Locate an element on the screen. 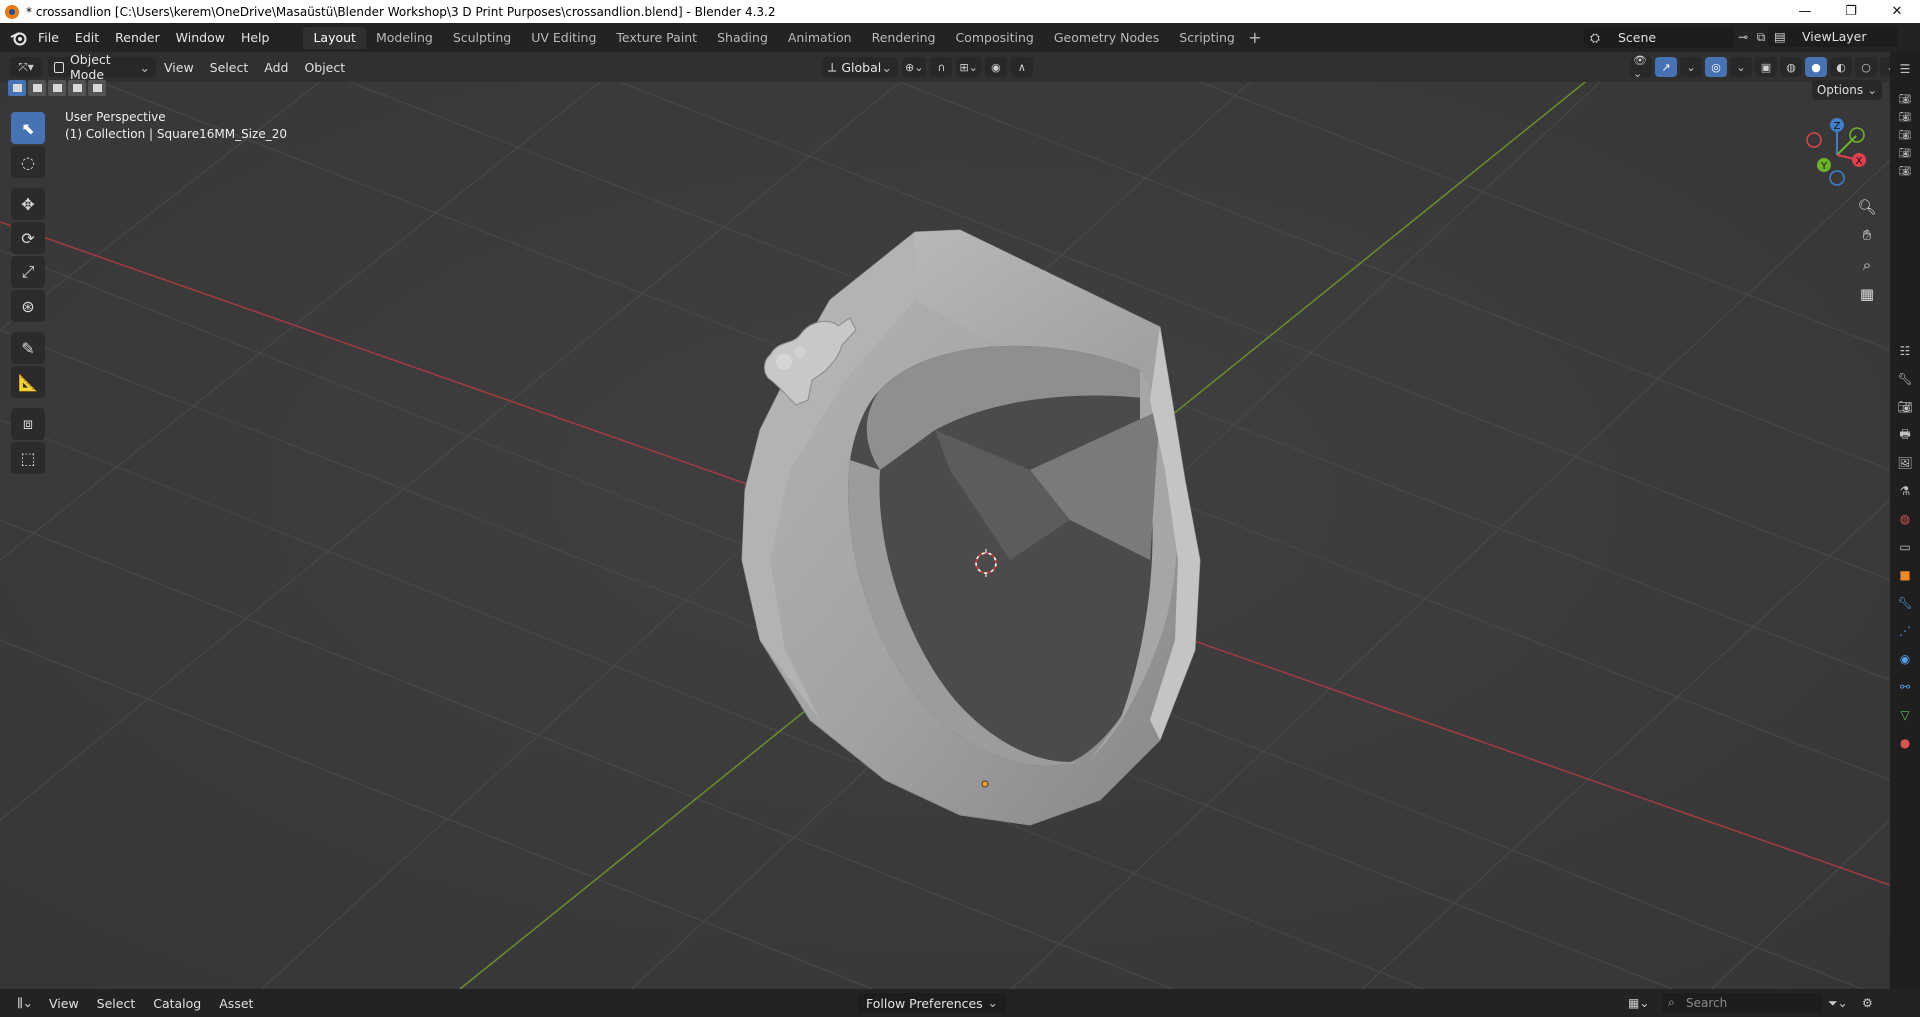 This screenshot has width=1920, height=1017. add-workspace-button: + is located at coordinates (1255, 37).